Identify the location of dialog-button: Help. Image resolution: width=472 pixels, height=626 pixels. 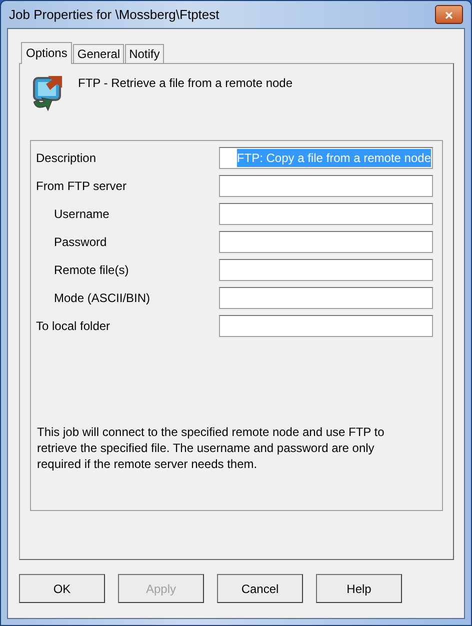
(359, 588).